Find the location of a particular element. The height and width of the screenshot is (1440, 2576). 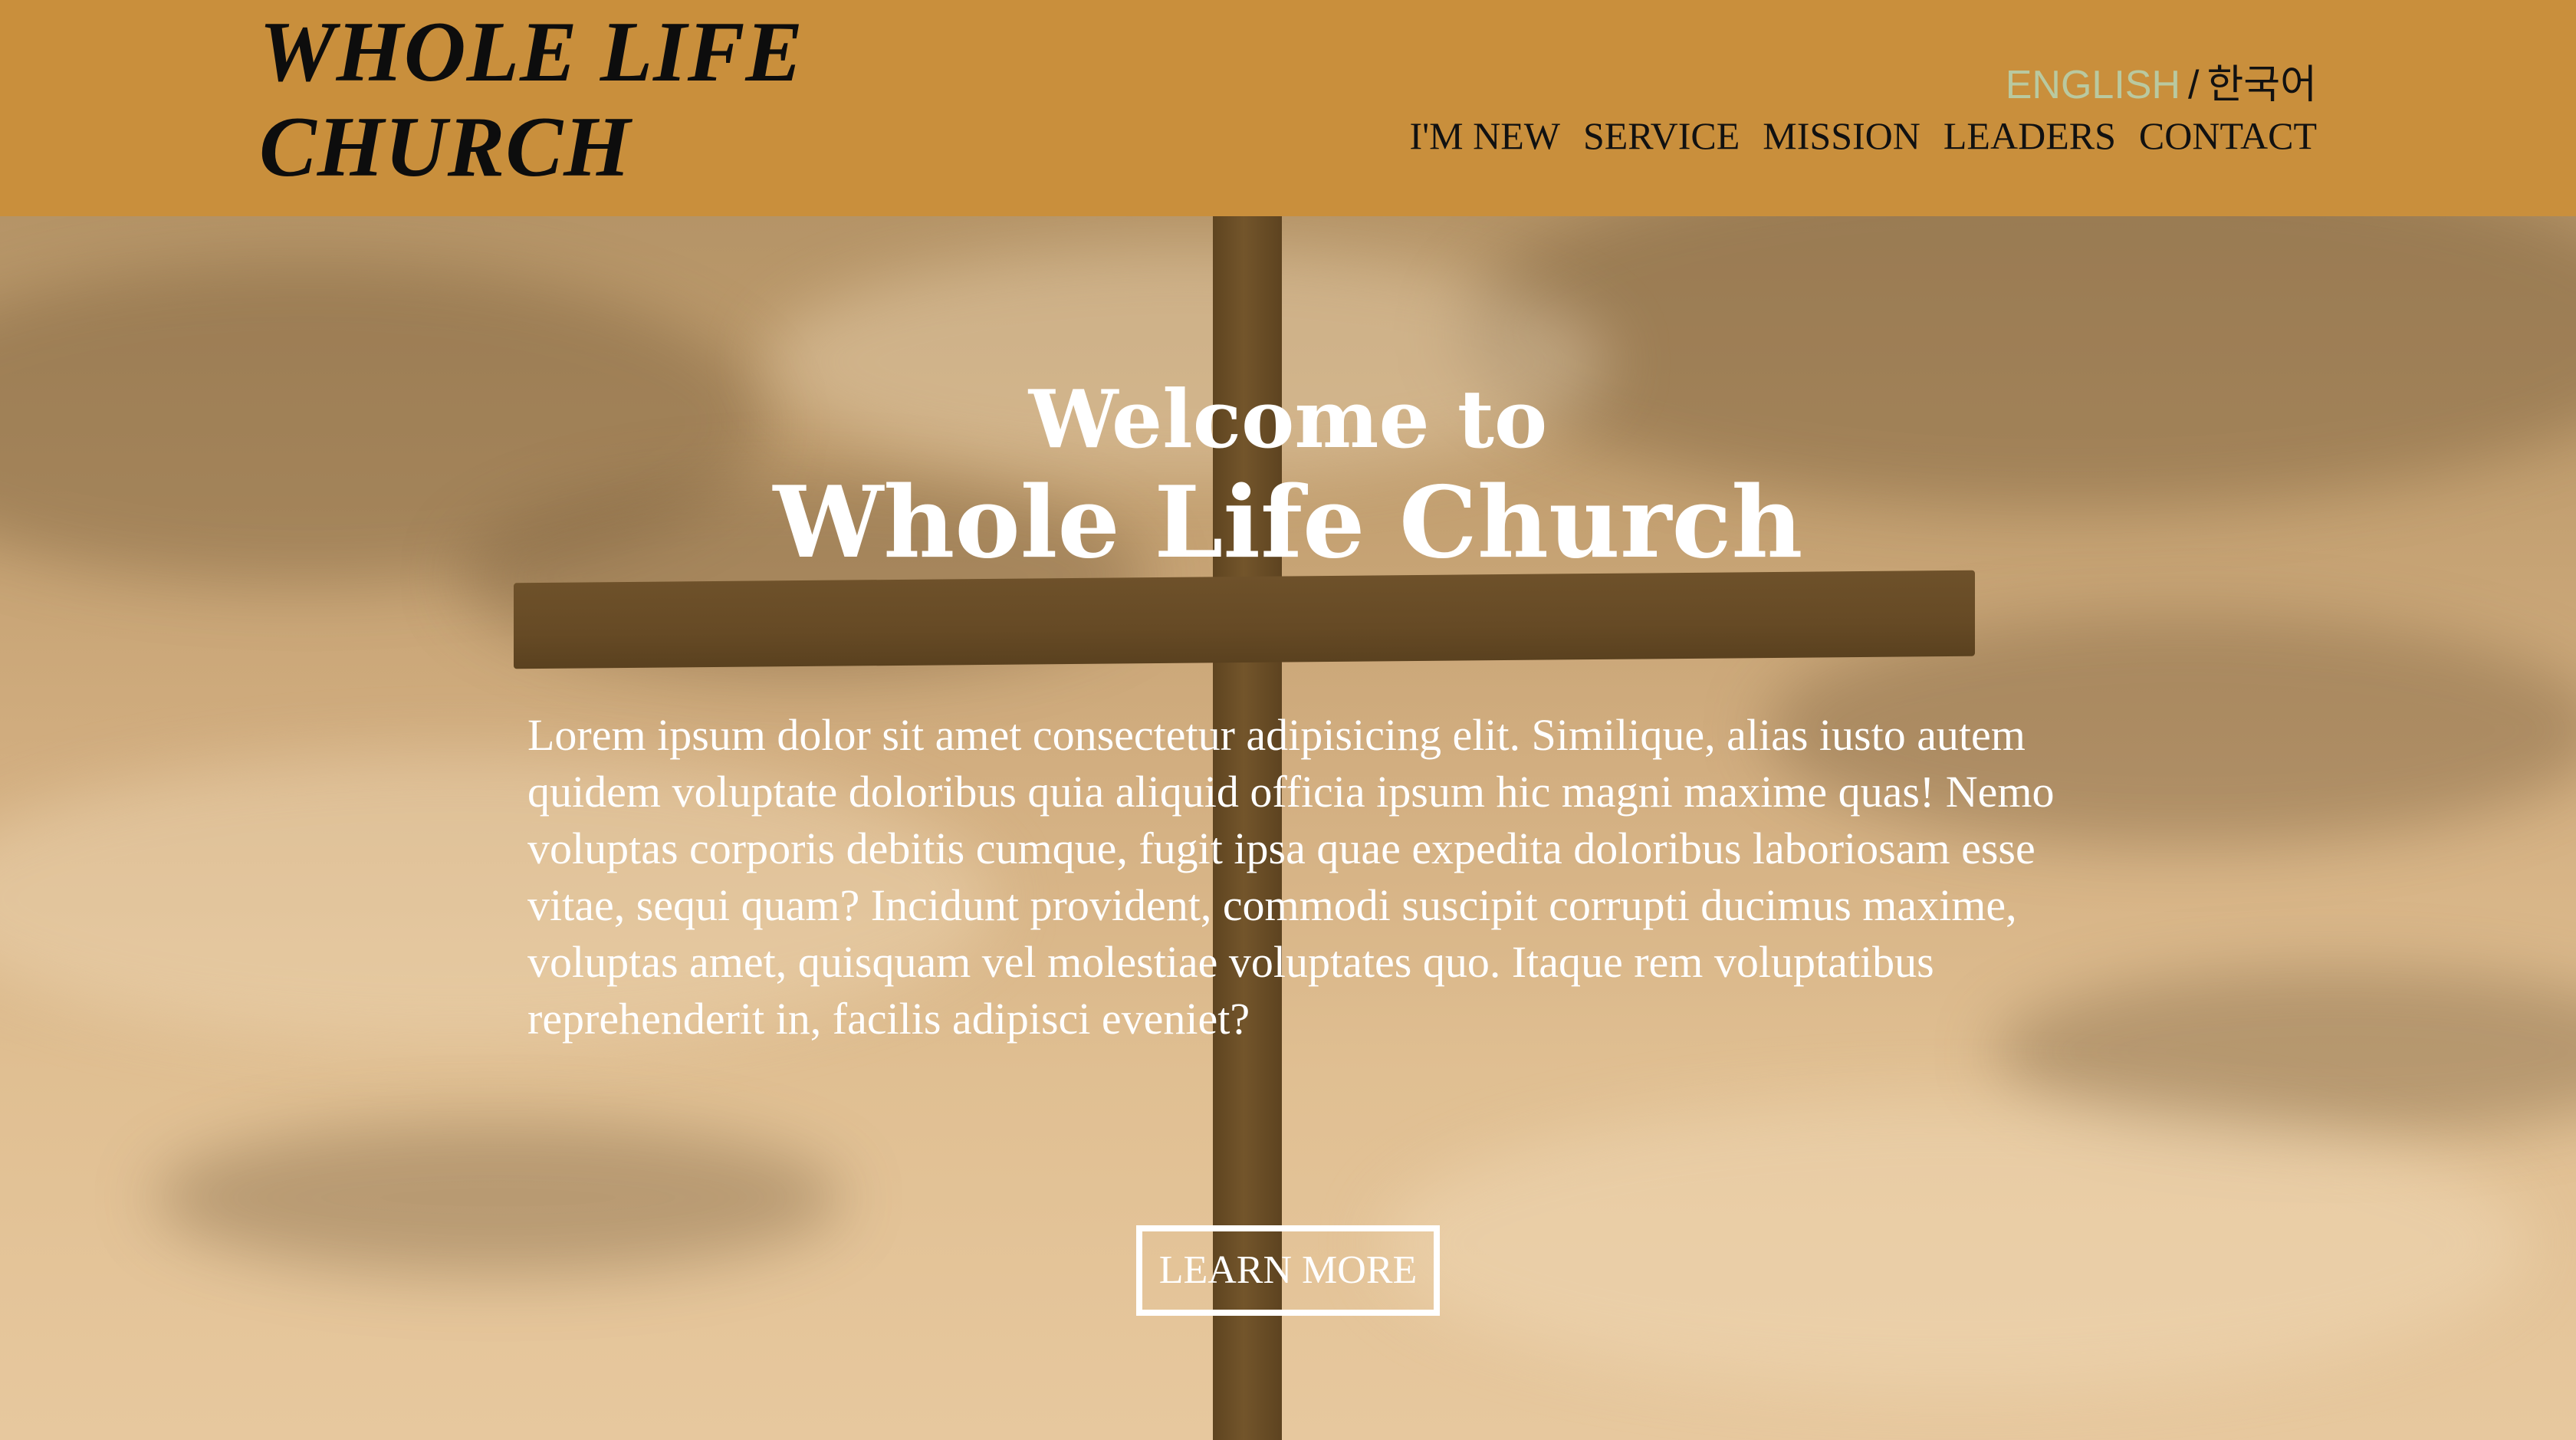

hero-heading: Welcome to Whole Life Church is located at coordinates (1288, 471).